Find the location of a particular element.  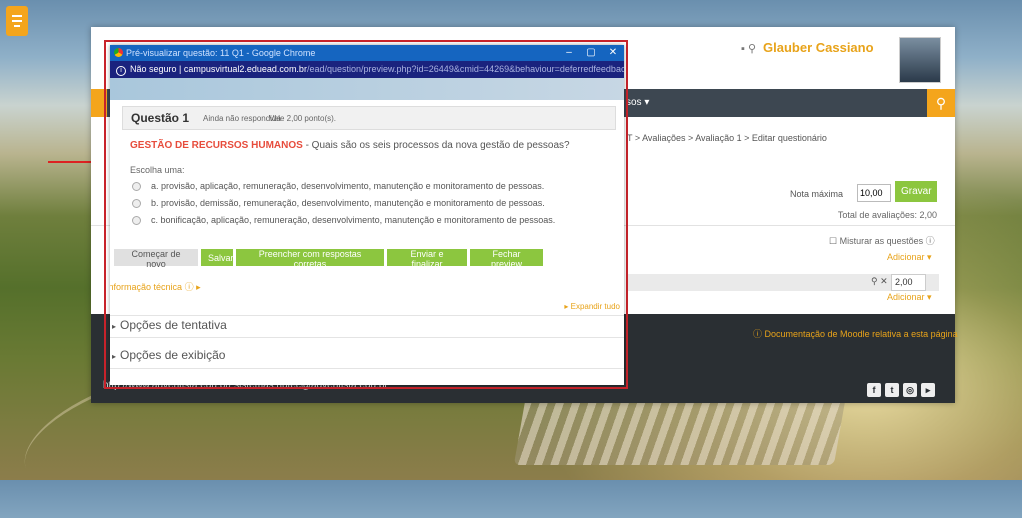

nav-menu-item: sos ▾ is located at coordinates (637, 102).